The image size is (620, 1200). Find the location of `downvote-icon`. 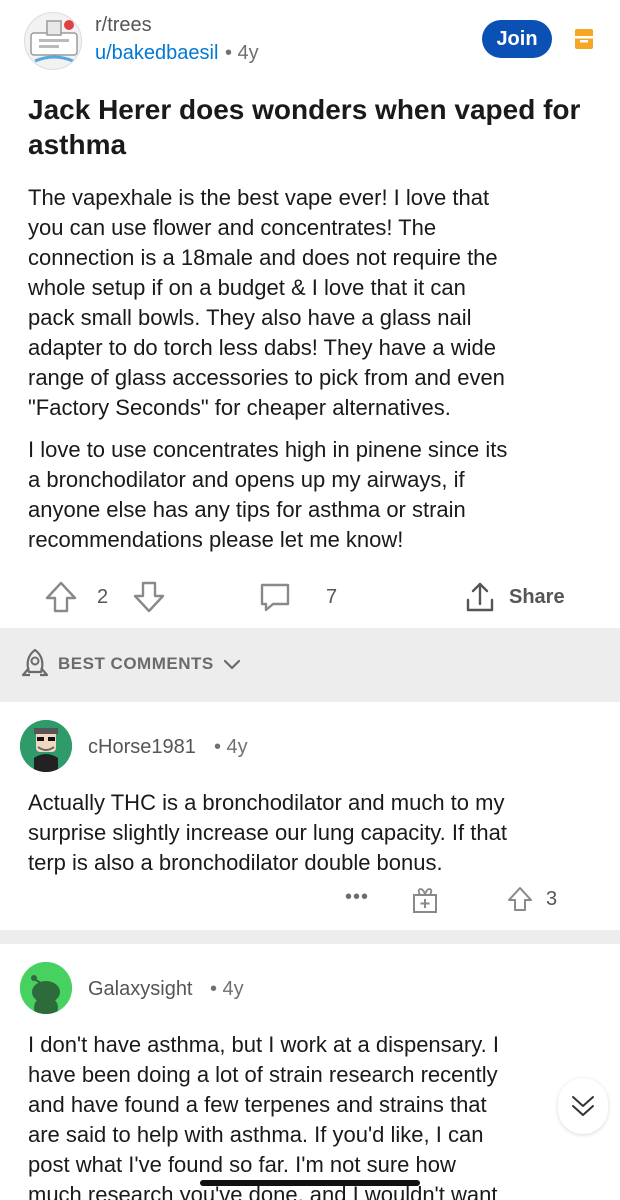

downvote-icon is located at coordinates (149, 597).